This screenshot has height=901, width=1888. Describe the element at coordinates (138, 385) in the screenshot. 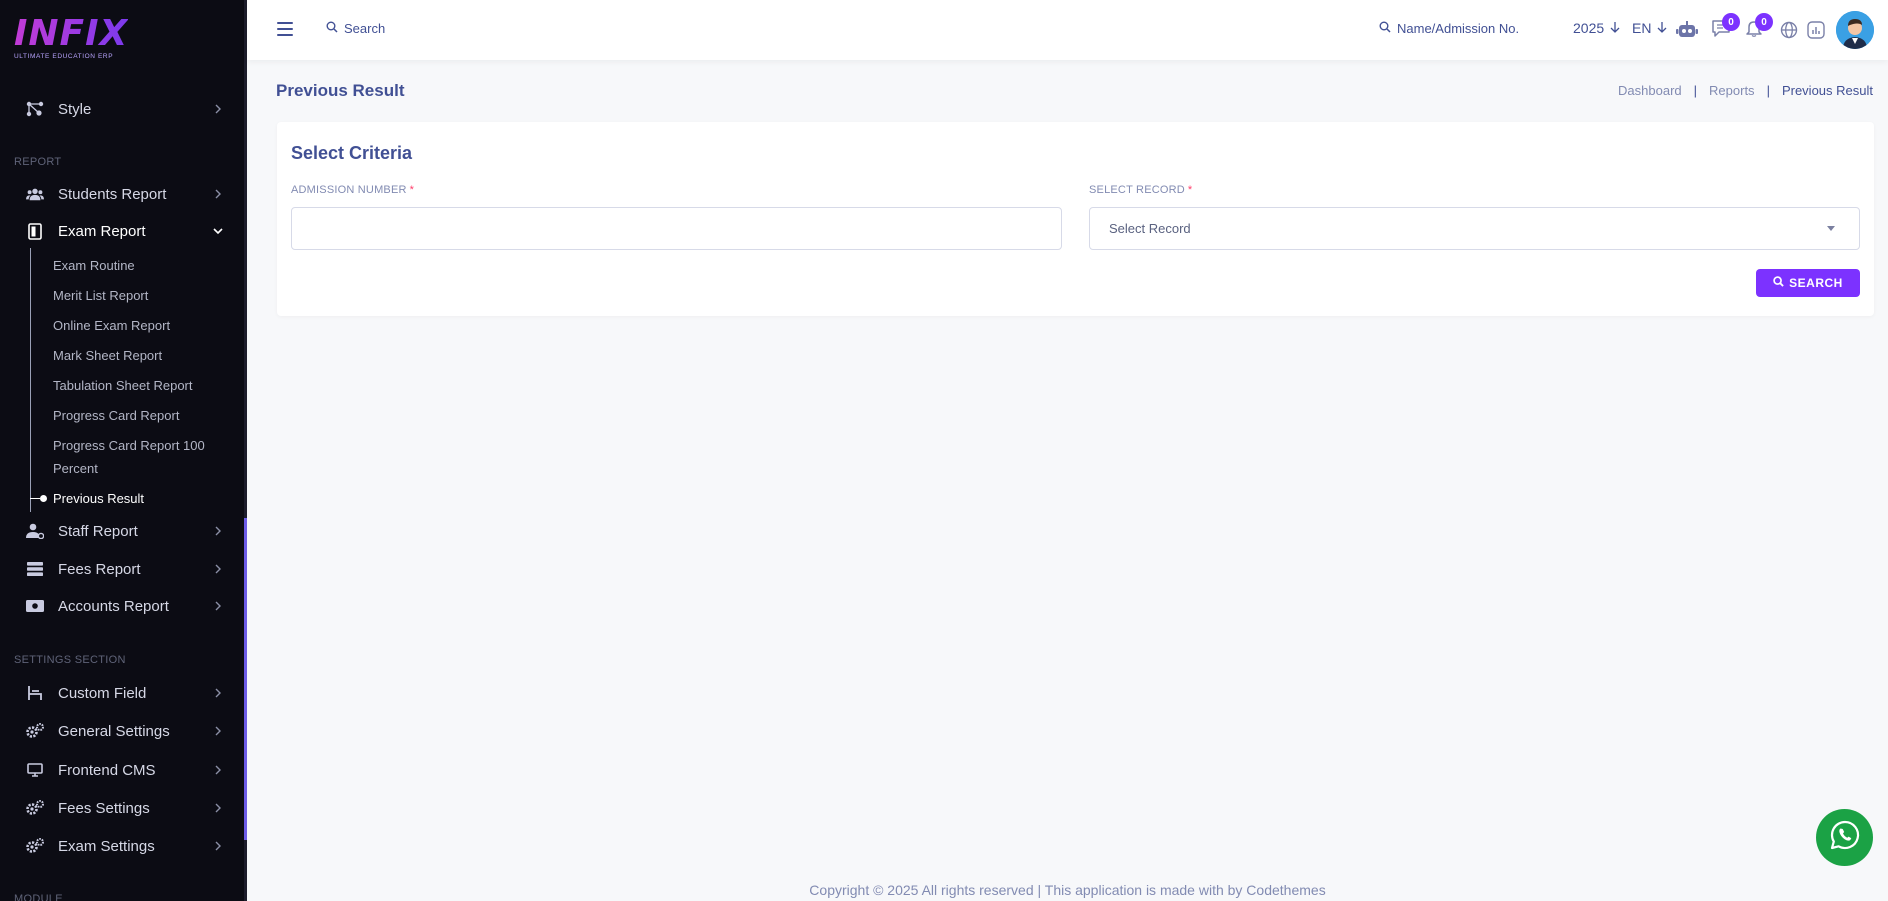

I see `submenu-item-tabulation-sheet-report: Tabulation Sheet Report` at that location.